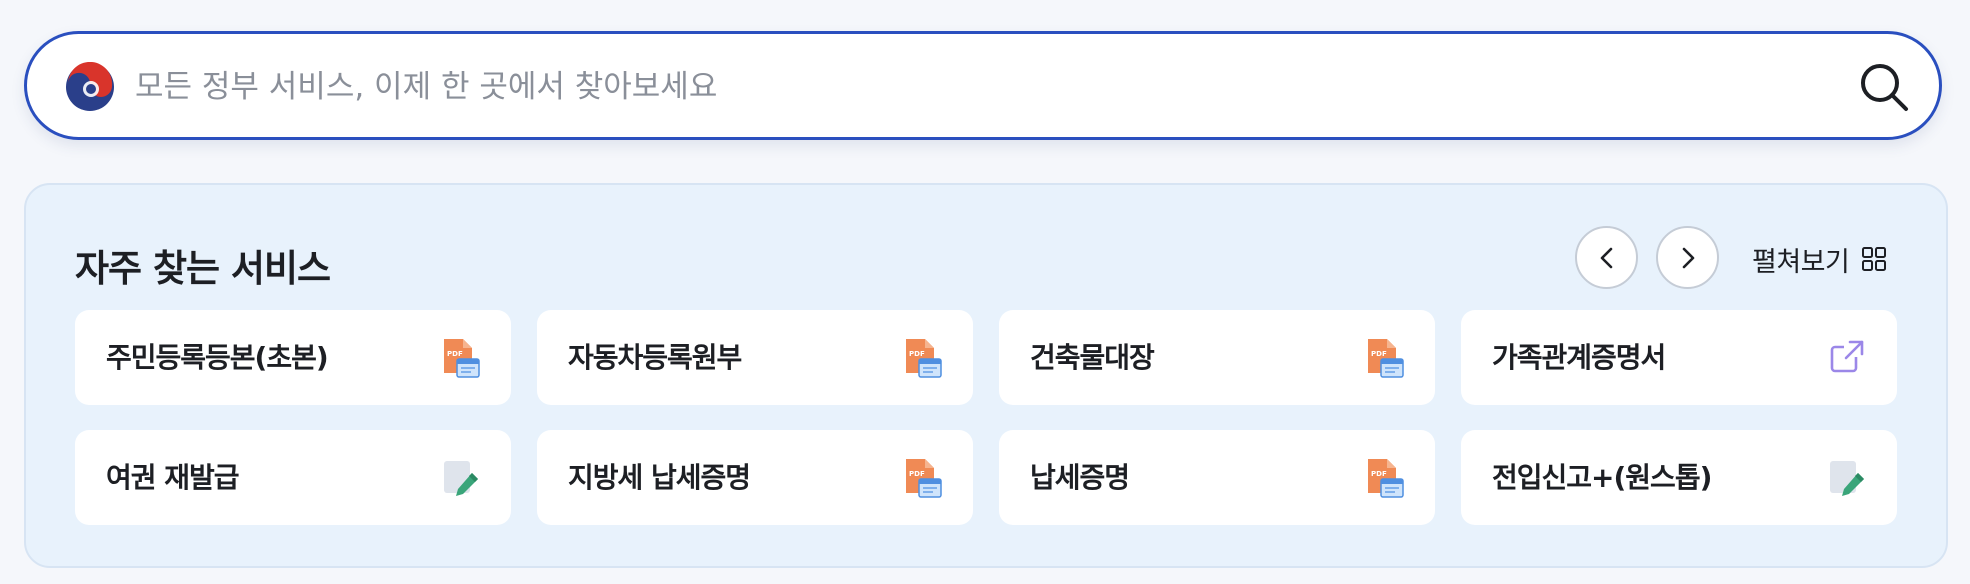  Describe the element at coordinates (1801, 262) in the screenshot. I see `expand-label: 펼쳐보기` at that location.